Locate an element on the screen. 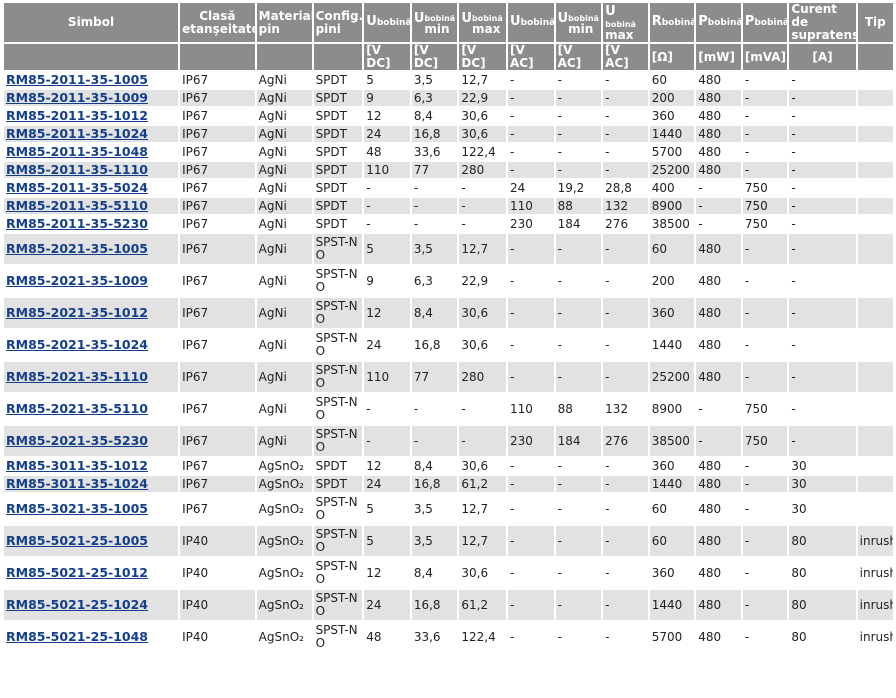 Image resolution: width=896 pixels, height=698 pixels. product-link: RM85-5021-25-1048 is located at coordinates (77, 636).